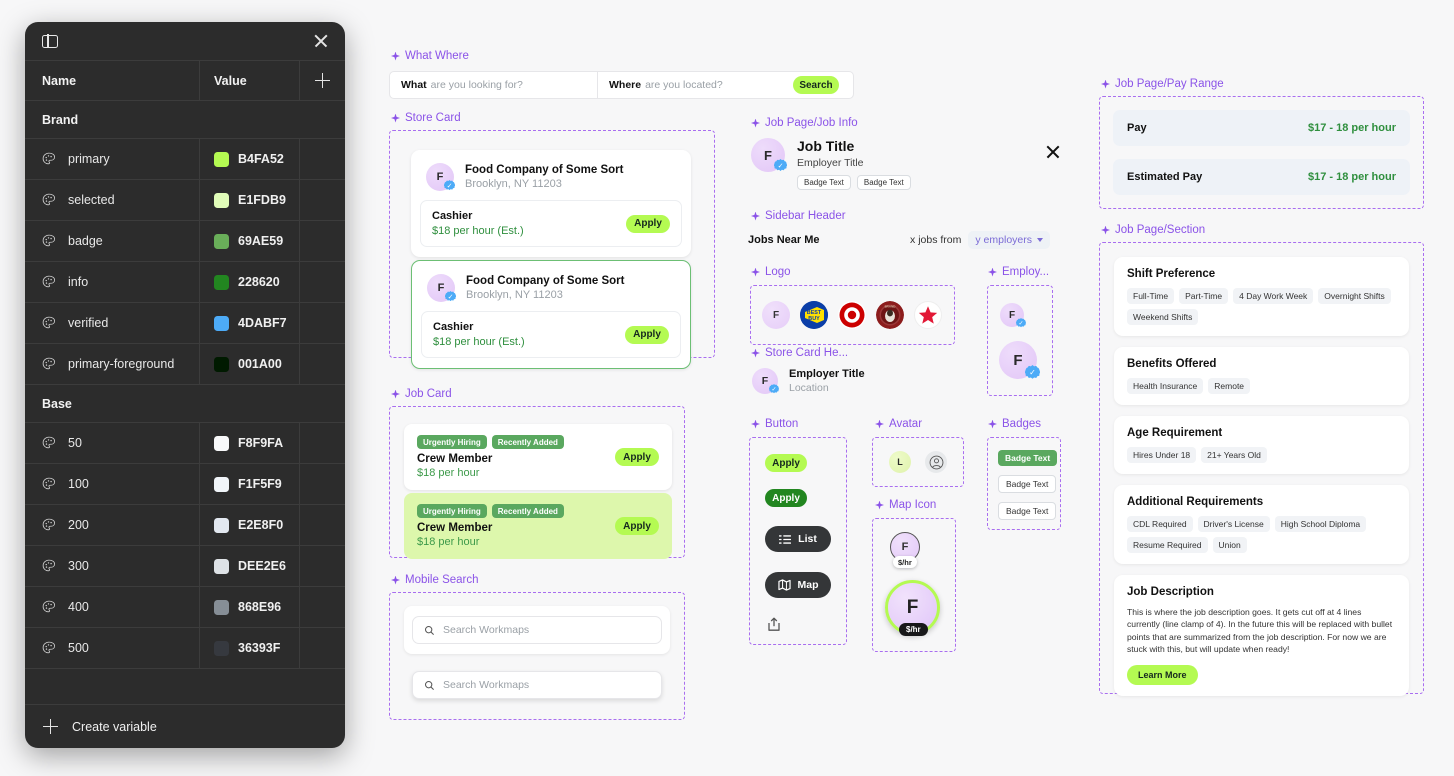 This screenshot has height=776, width=1454. I want to click on search-input: Search Workmaps, so click(537, 630).